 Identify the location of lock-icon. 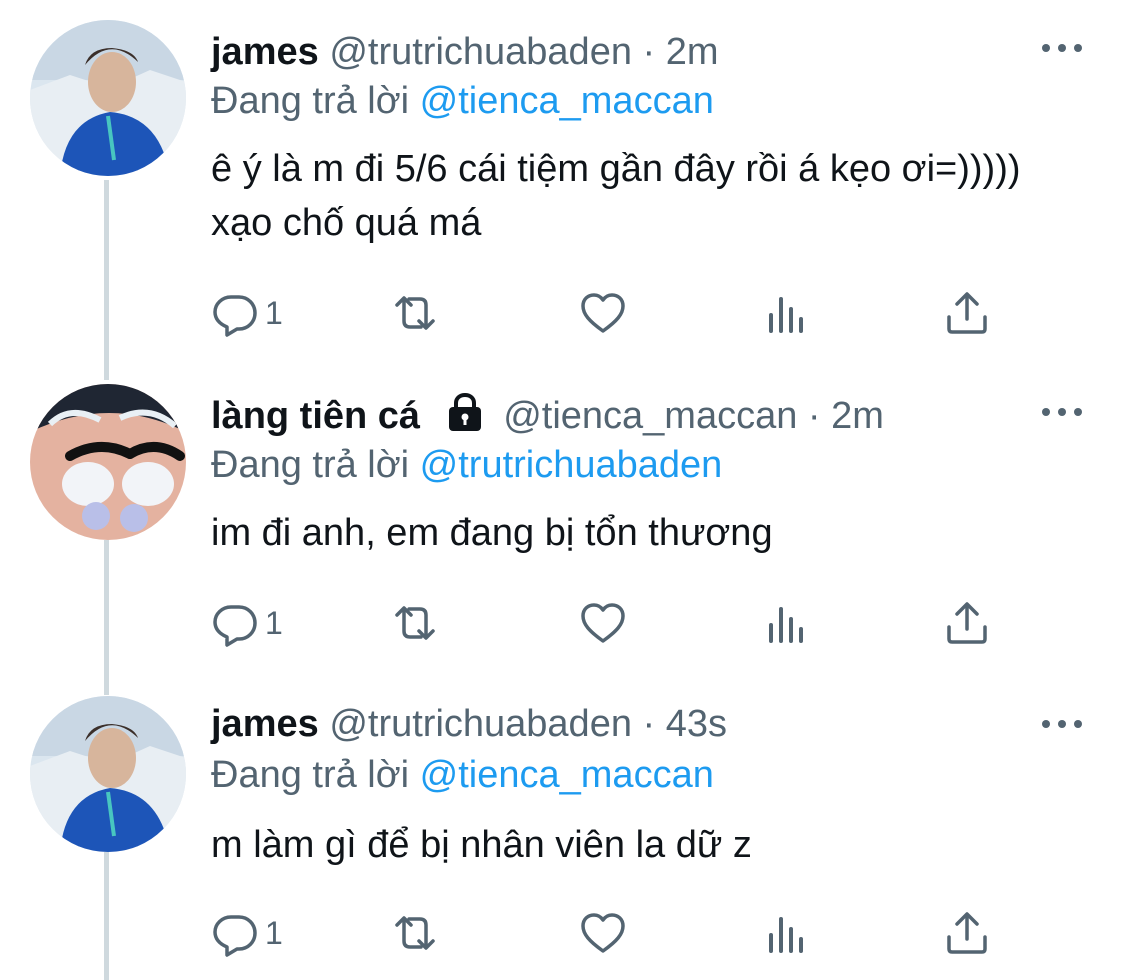
(465, 412).